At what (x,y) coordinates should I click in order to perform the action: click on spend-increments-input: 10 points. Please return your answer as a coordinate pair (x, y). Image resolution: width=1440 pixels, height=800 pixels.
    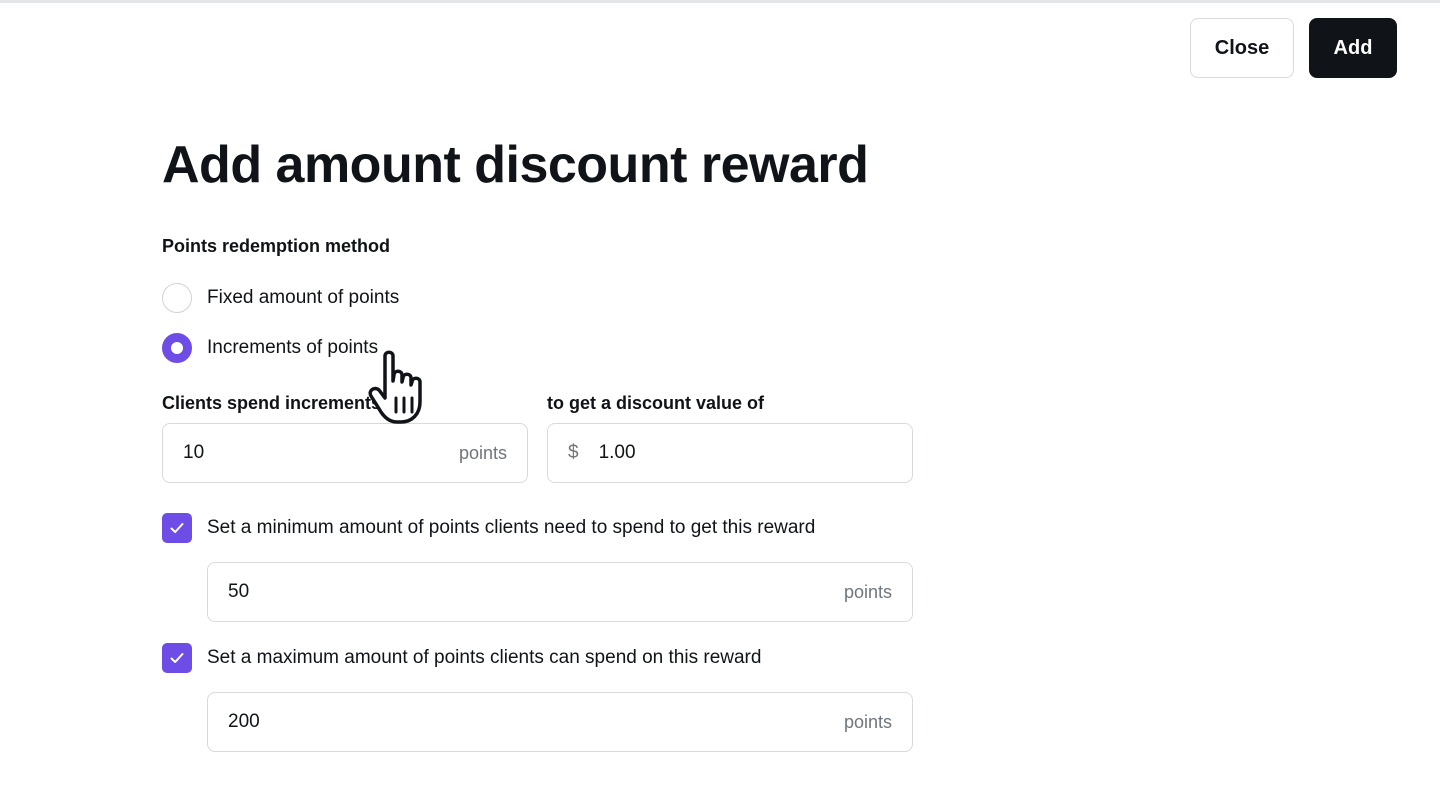
    Looking at the image, I should click on (345, 453).